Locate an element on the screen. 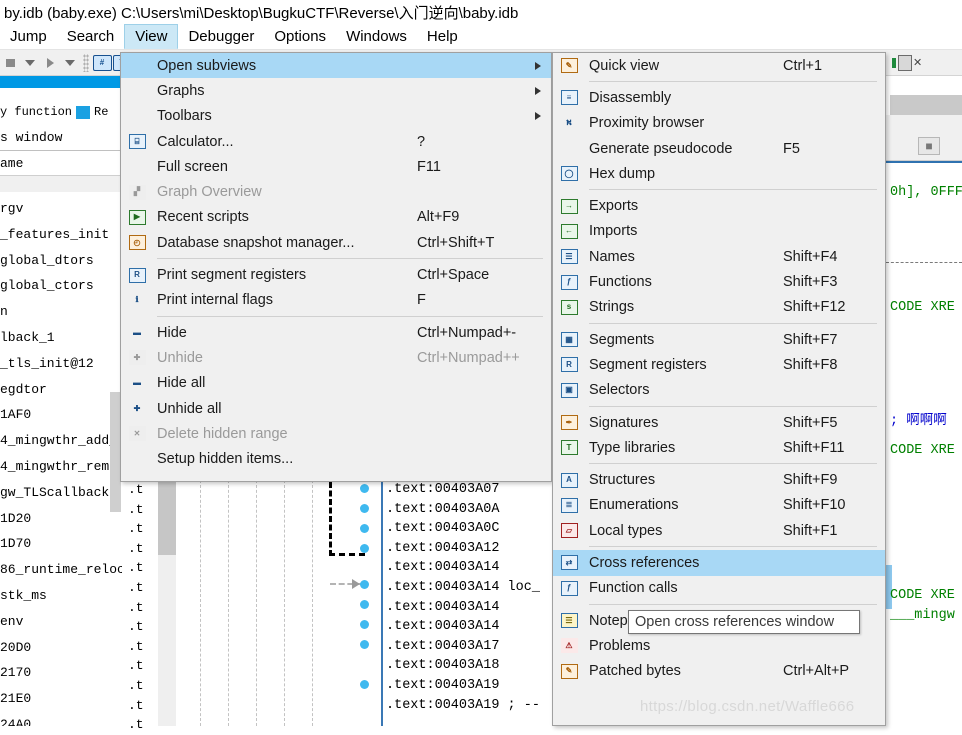 This screenshot has height=735, width=962. function-list-item: gw_TLScallback is located at coordinates (61, 493).